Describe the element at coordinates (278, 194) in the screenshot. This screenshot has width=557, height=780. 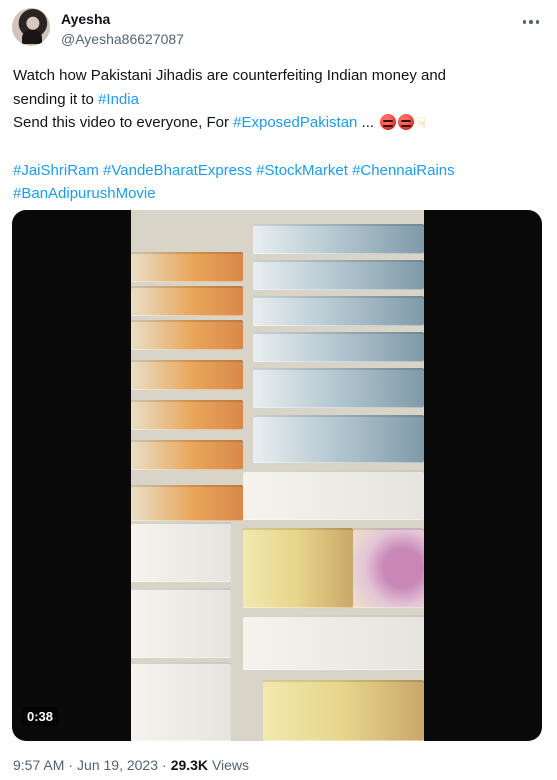
I see `hashtags-line-2: #BanAdipurushMovie` at that location.